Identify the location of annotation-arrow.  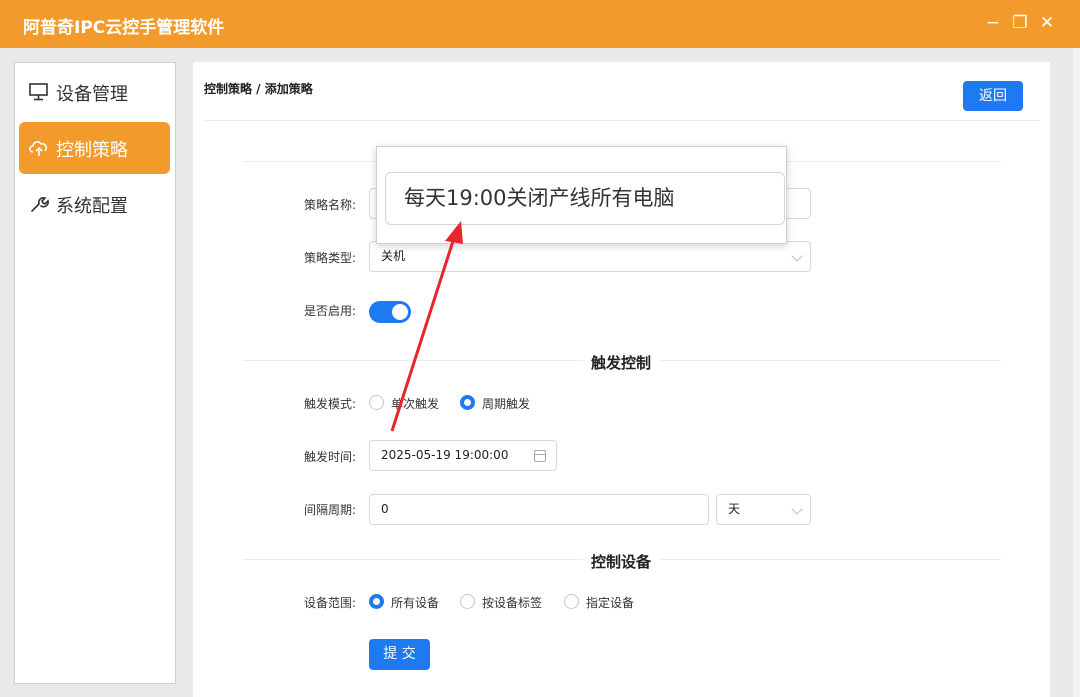
(426, 326).